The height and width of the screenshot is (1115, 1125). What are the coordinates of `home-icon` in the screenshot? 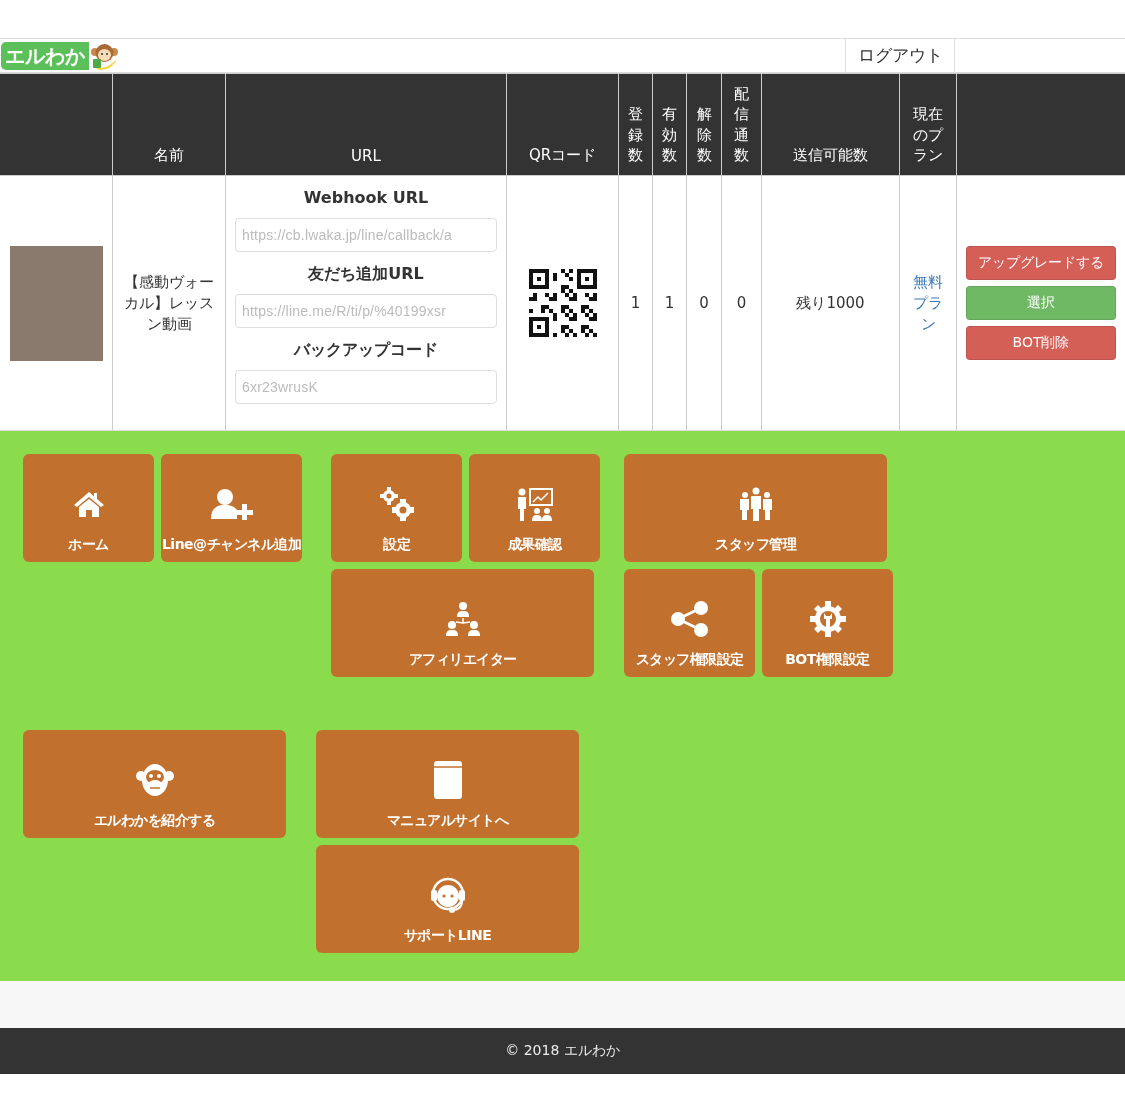 It's located at (88, 504).